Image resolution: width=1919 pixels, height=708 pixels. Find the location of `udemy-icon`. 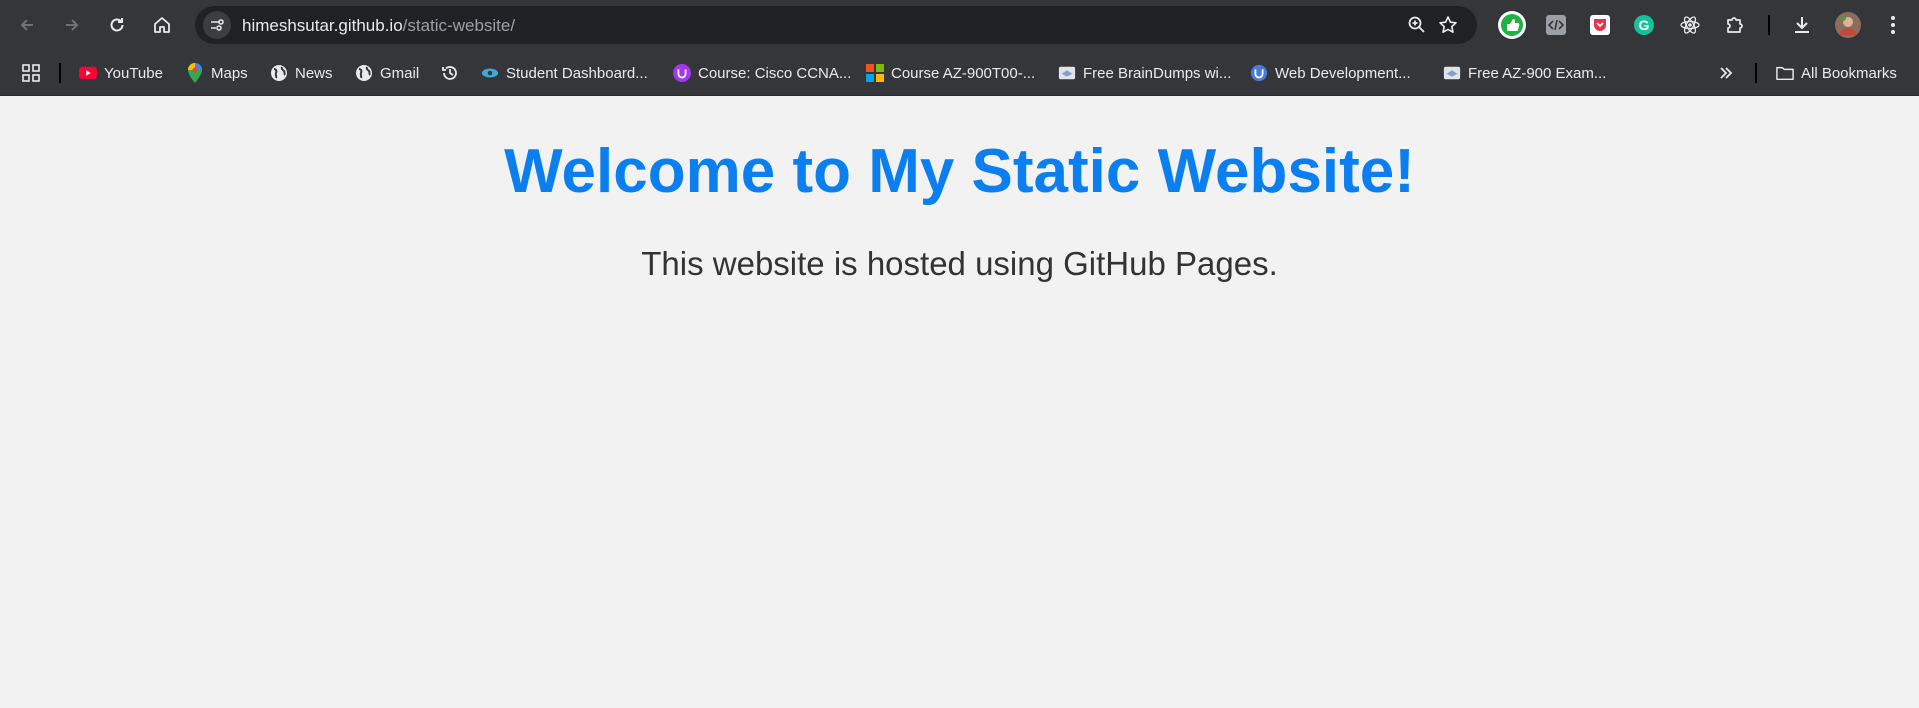

udemy-icon is located at coordinates (682, 73).